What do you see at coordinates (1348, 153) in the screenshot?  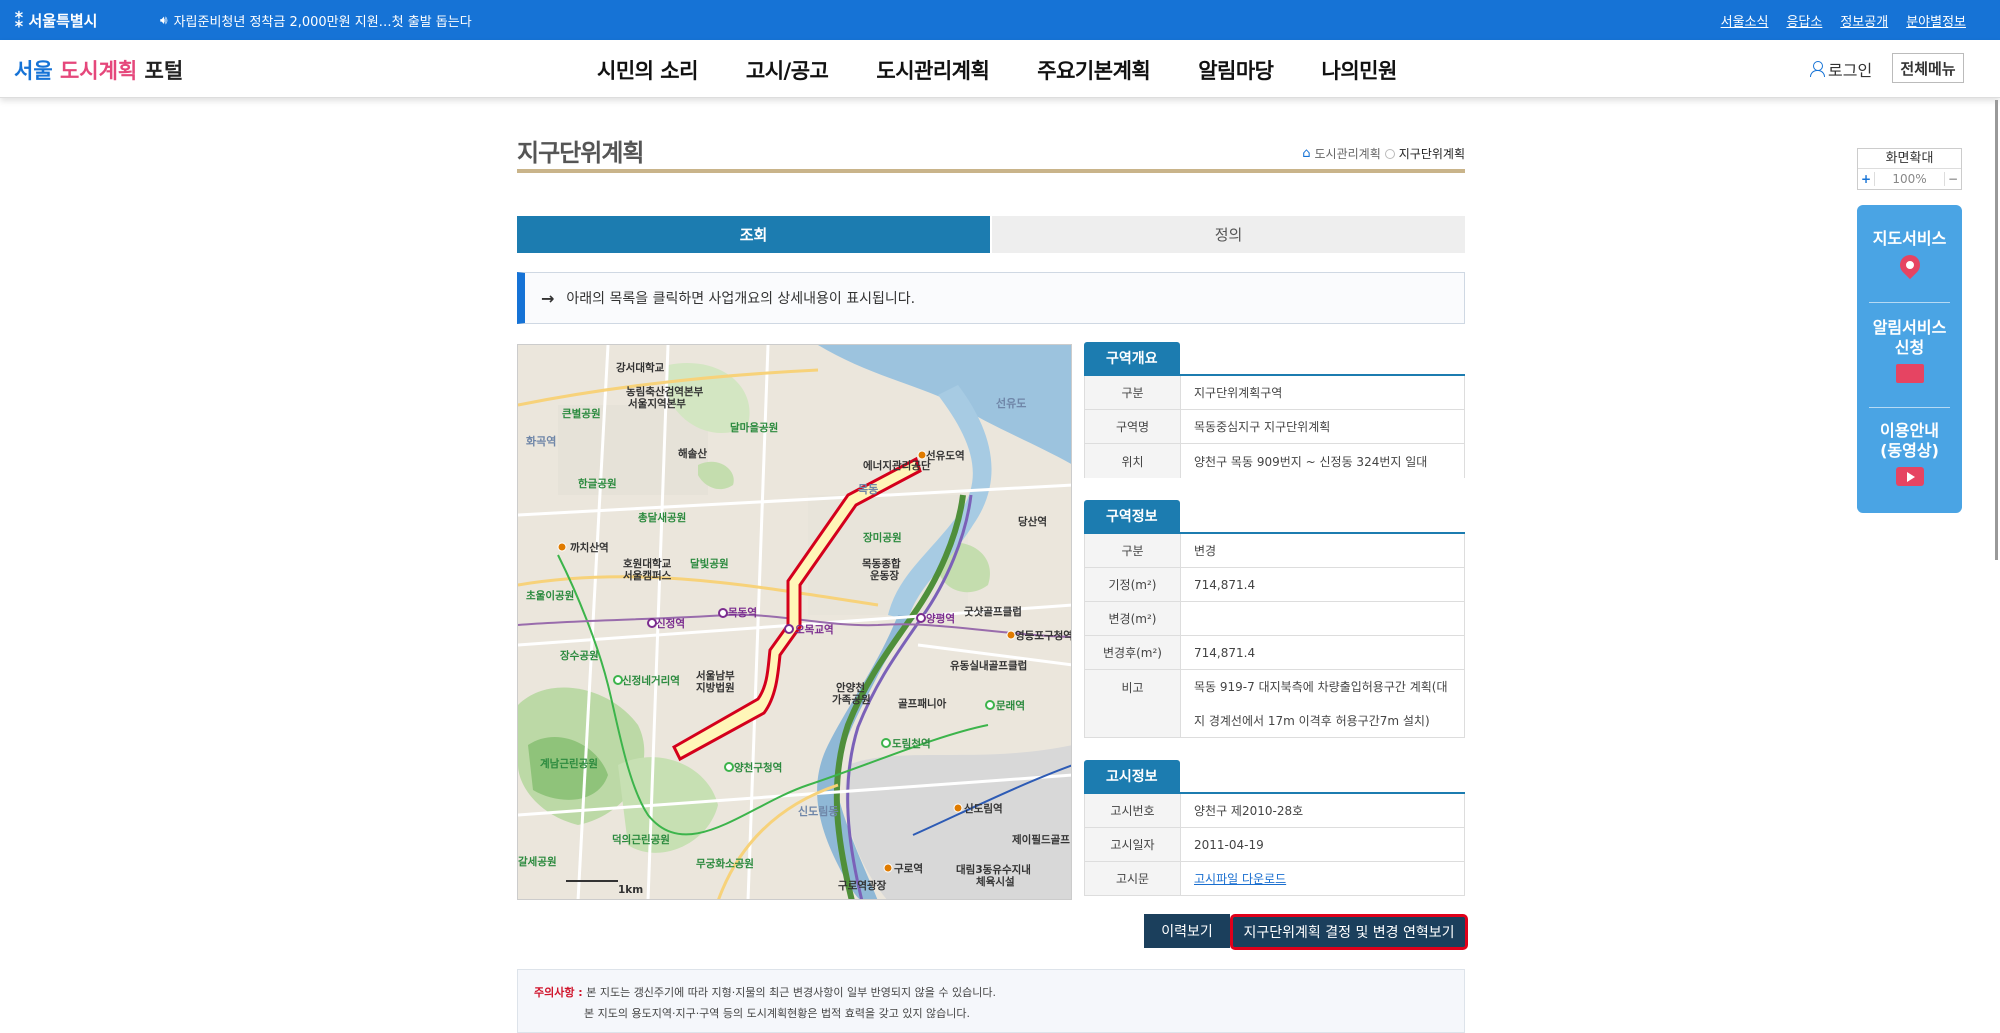 I see `breadcrumb-item: 도시관리계획` at bounding box center [1348, 153].